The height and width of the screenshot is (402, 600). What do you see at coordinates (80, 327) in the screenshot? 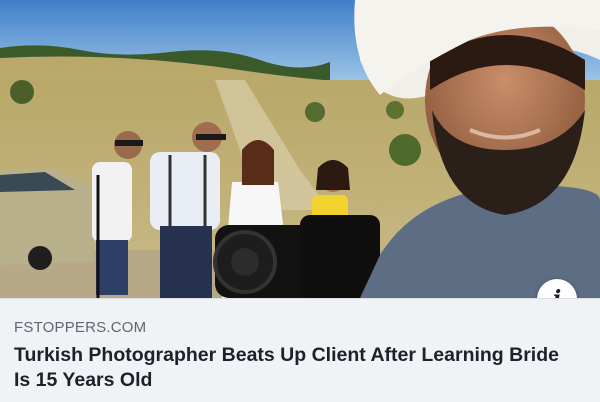
I see `source-domain: FSTOPPERS.COM` at bounding box center [80, 327].